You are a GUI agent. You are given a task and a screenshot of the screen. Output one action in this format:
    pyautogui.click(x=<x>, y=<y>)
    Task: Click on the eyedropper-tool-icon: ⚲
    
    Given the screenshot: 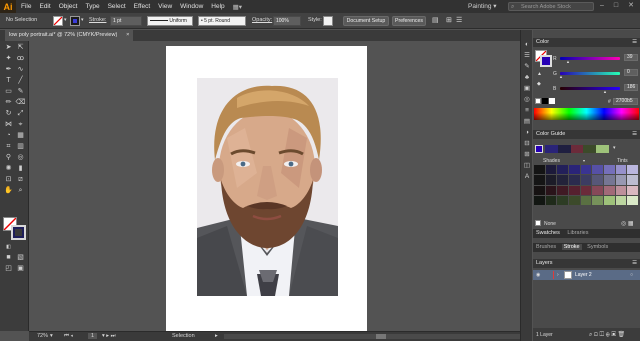 What is the action you would take?
    pyautogui.click(x=8, y=158)
    